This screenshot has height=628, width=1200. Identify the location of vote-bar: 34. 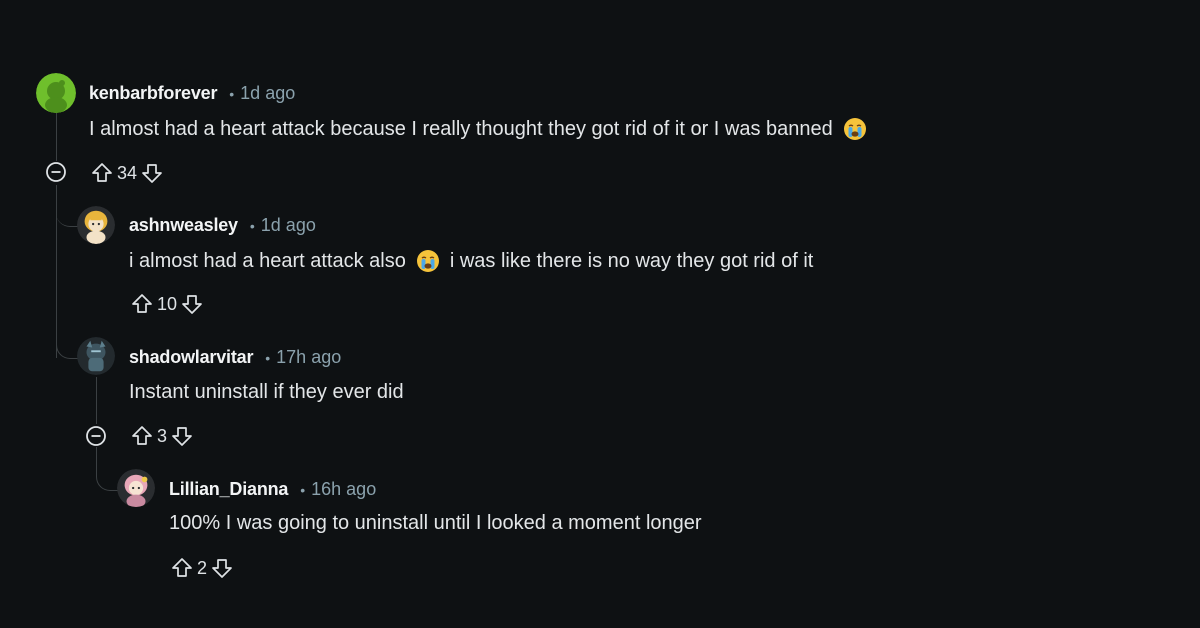
(127, 173).